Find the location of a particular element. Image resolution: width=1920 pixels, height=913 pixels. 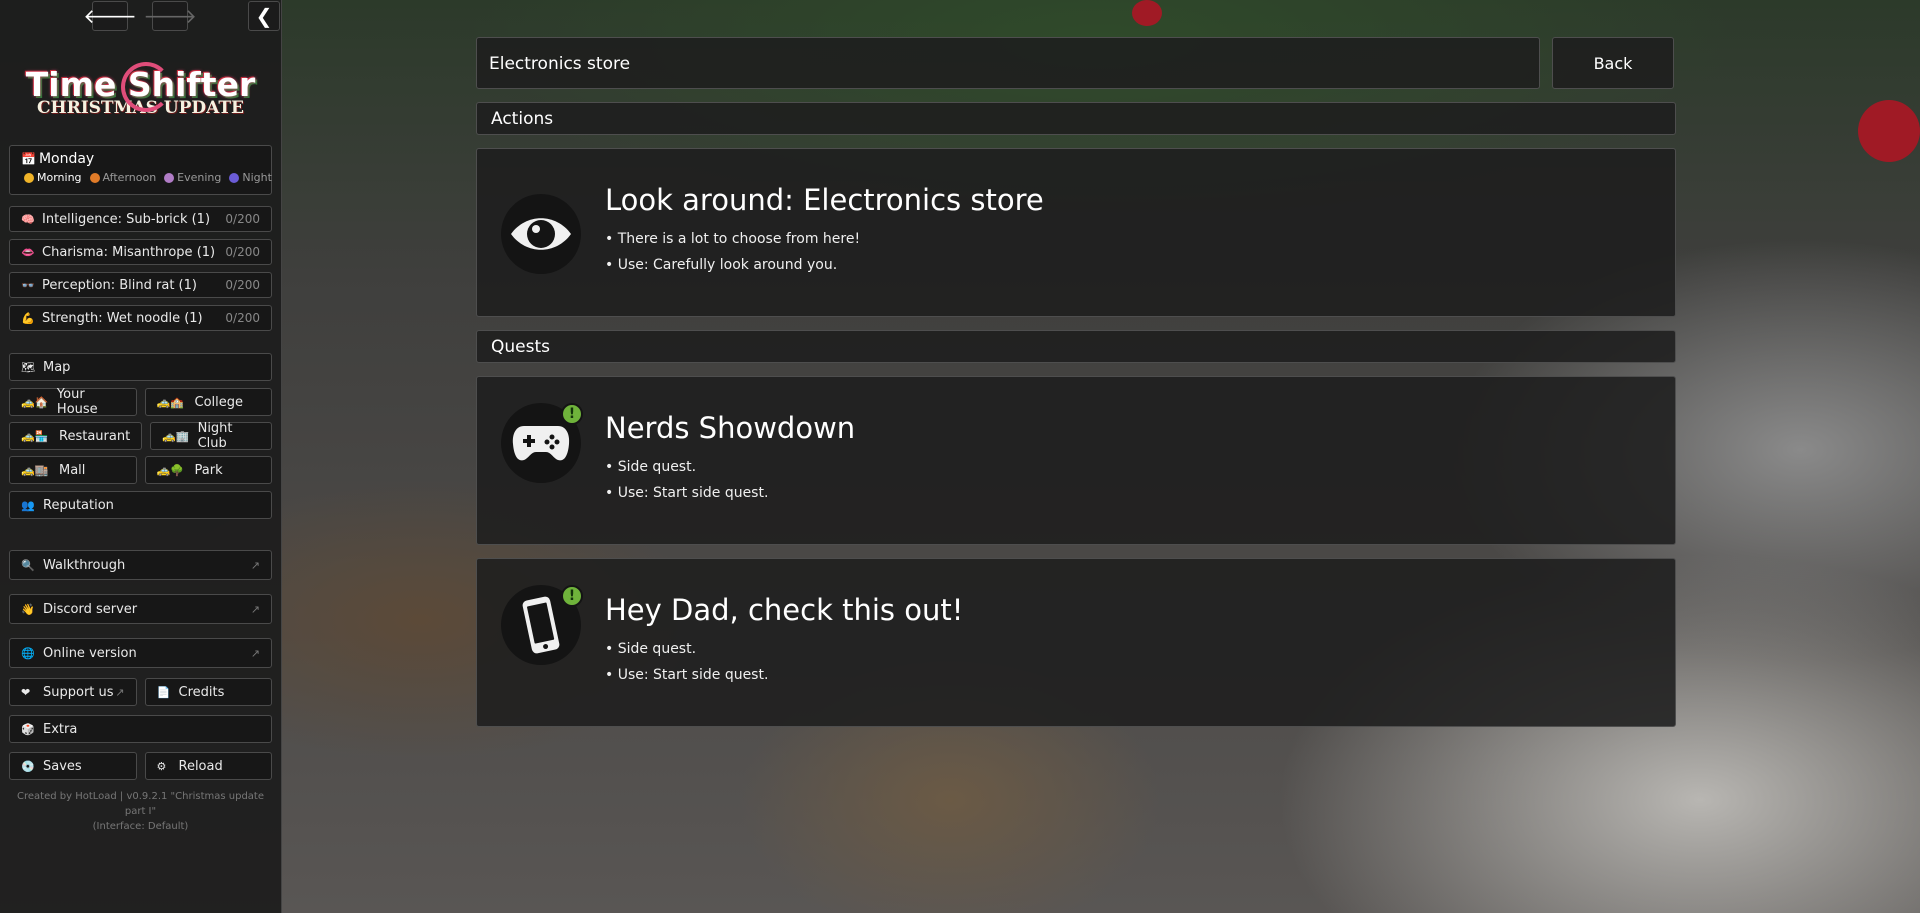

actions-header: Actions is located at coordinates (1076, 118).